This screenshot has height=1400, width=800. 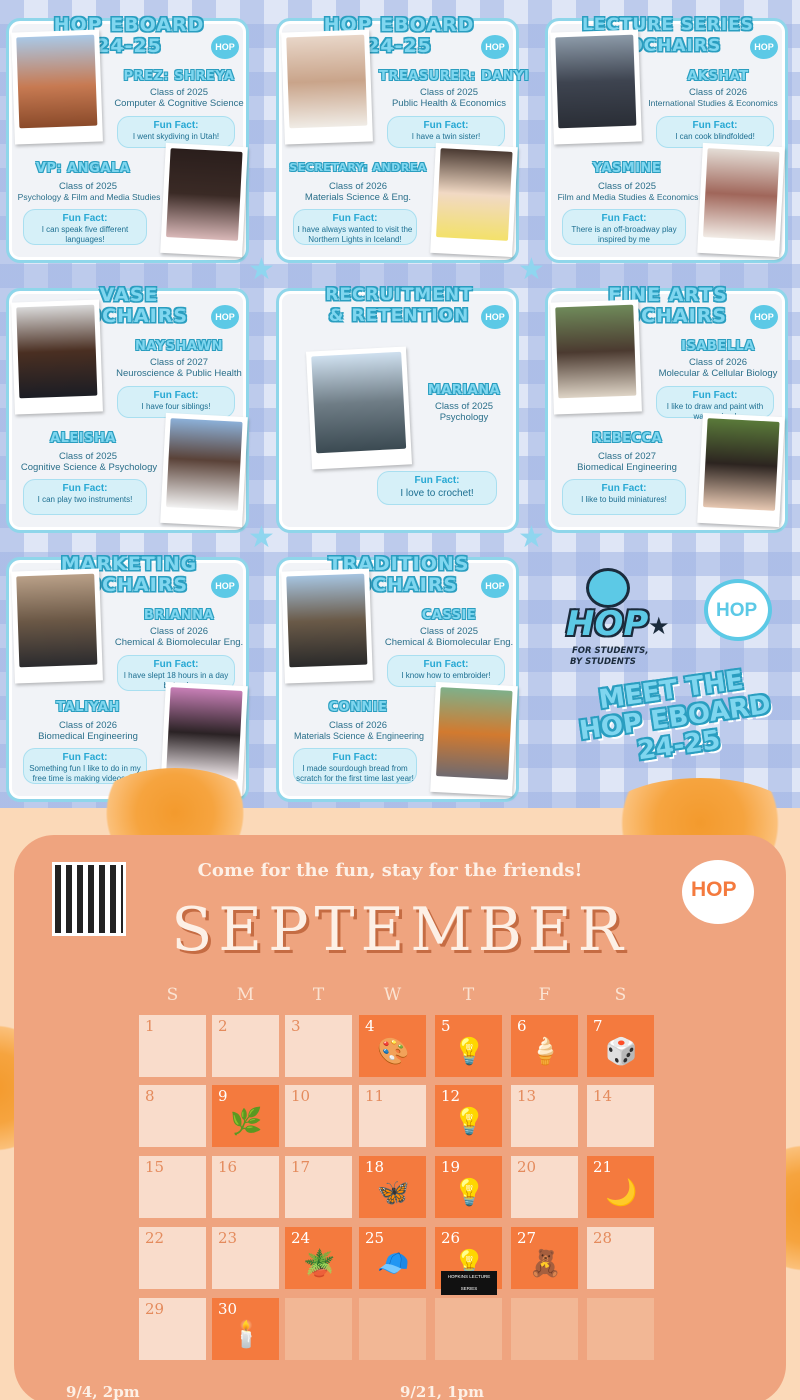 What do you see at coordinates (468, 1261) in the screenshot?
I see `calendar-day: 26 💡 HOPKINS LECTURE SERIES` at bounding box center [468, 1261].